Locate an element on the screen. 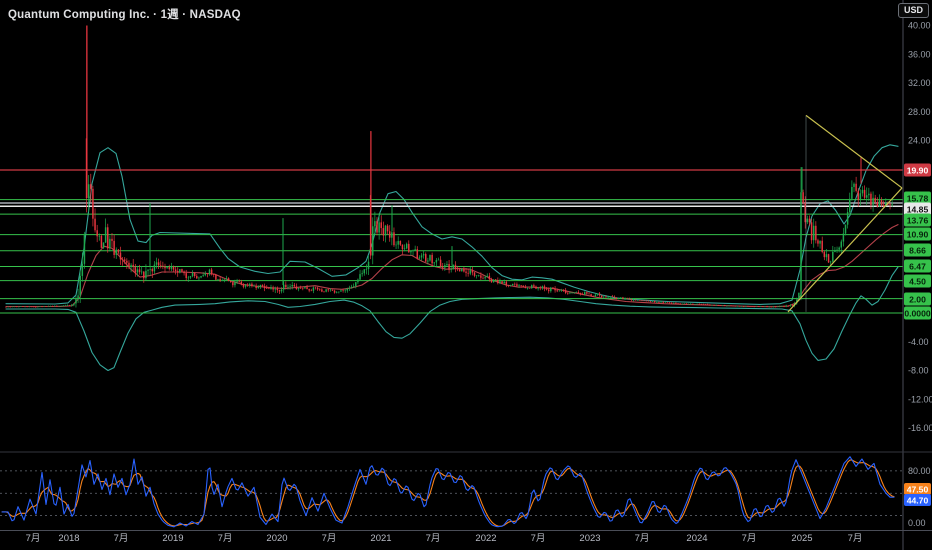 The width and height of the screenshot is (932, 550). price-label-pill: 8.66 is located at coordinates (917, 250).